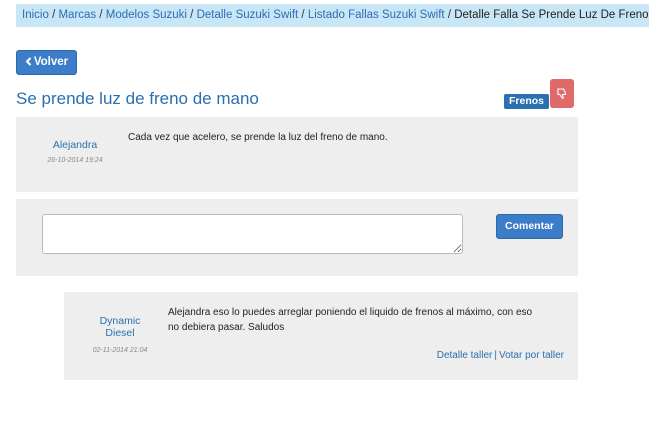 The width and height of the screenshot is (649, 425). Describe the element at coordinates (120, 333) in the screenshot. I see `answer-author-line: Diesel` at that location.